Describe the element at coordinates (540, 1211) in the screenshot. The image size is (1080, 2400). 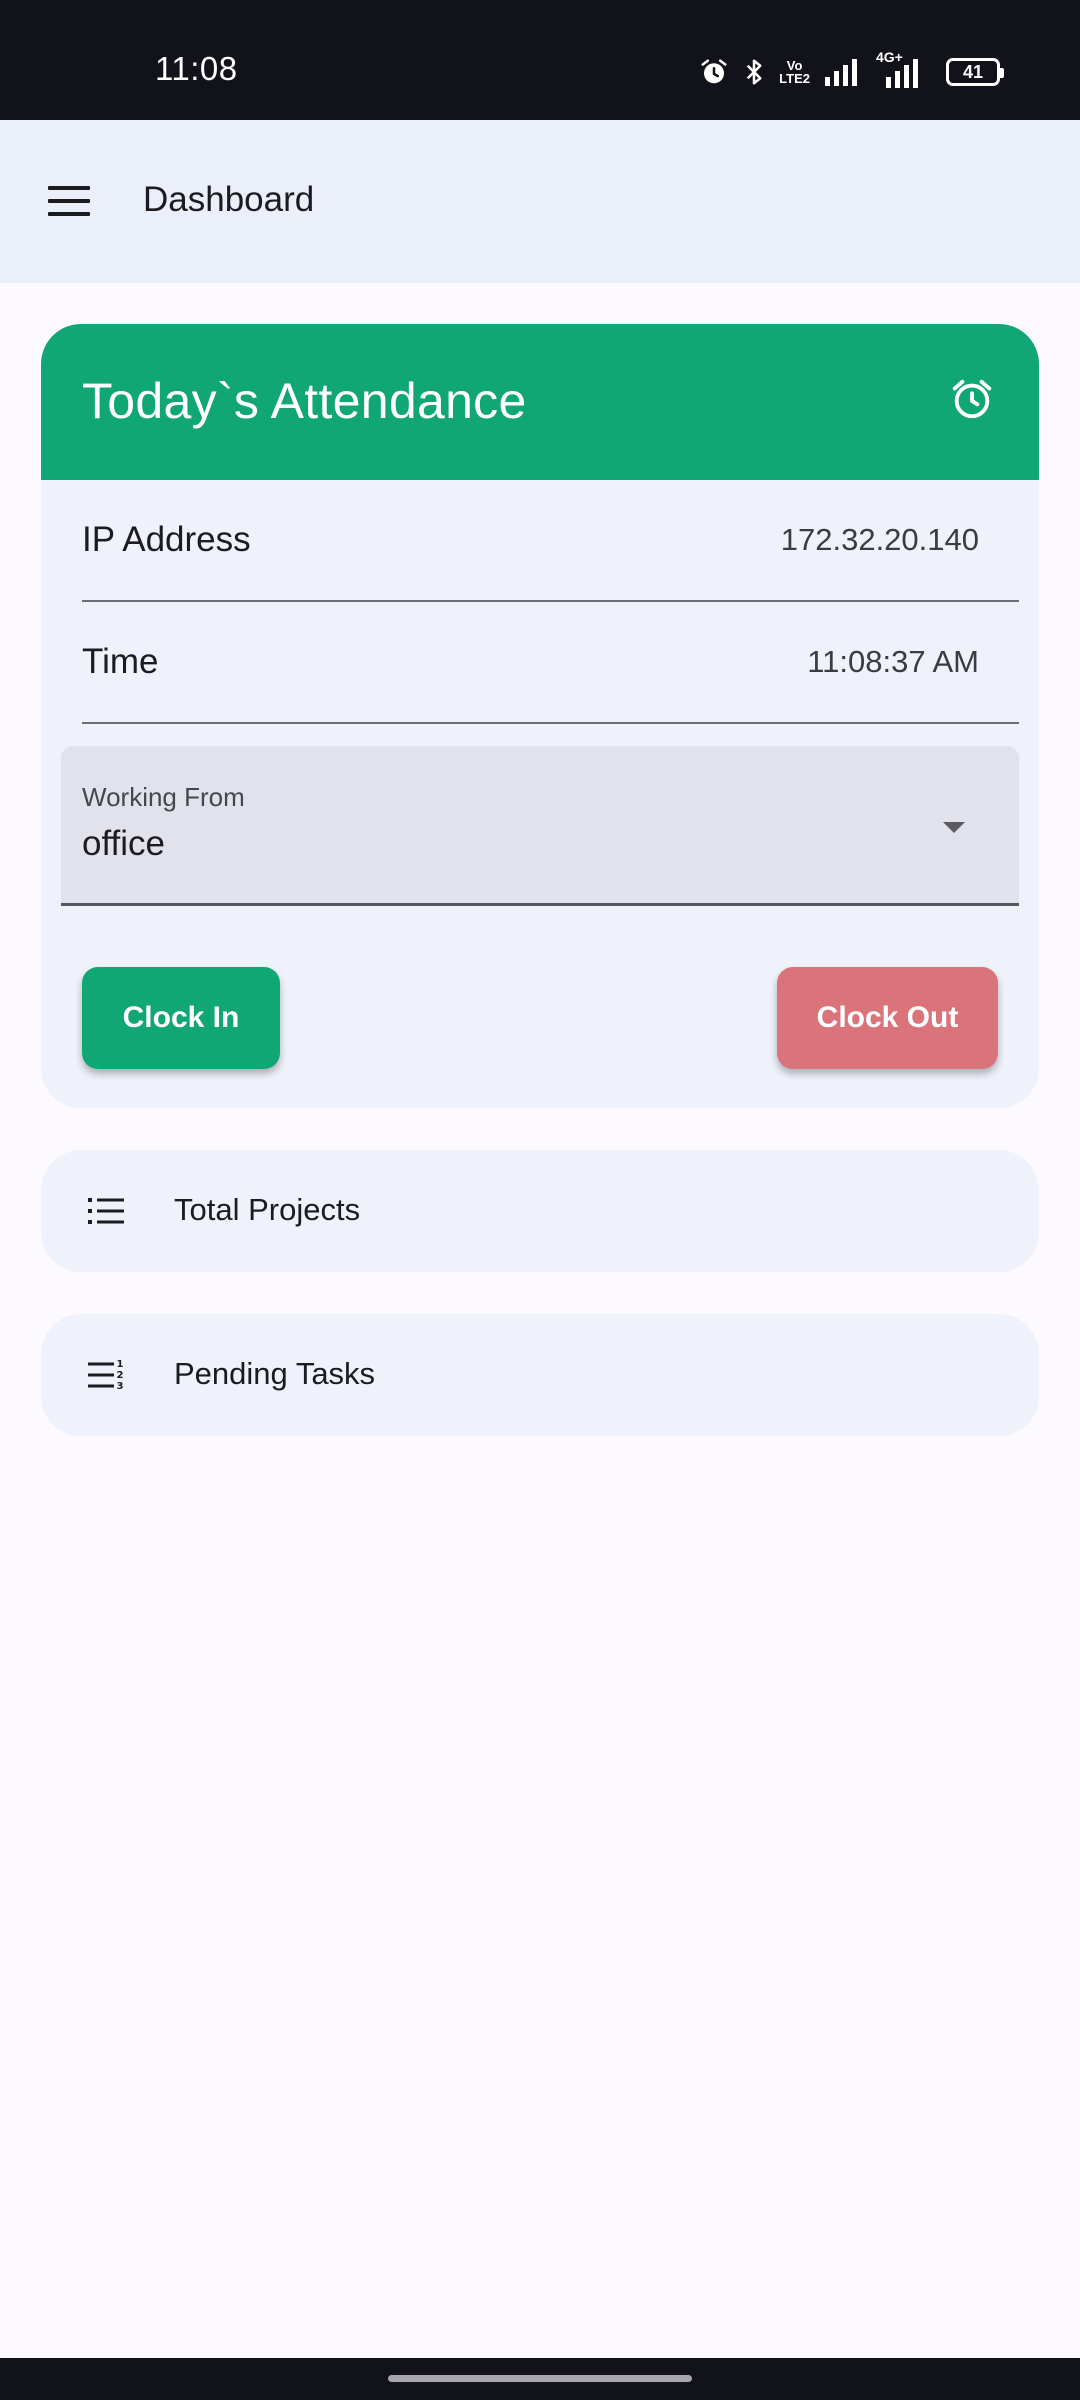
I see `total-projects-tile: Total Projects` at that location.